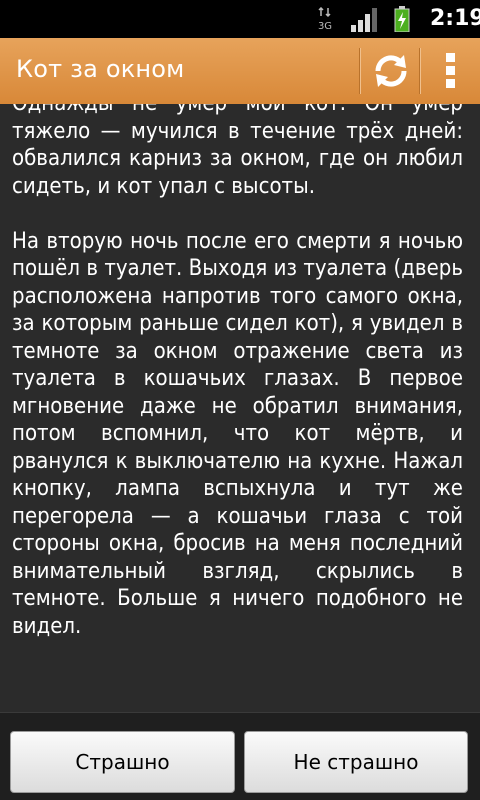 This screenshot has height=800, width=480. What do you see at coordinates (240, 756) in the screenshot?
I see `button-bar: Страшно Не страшно` at bounding box center [240, 756].